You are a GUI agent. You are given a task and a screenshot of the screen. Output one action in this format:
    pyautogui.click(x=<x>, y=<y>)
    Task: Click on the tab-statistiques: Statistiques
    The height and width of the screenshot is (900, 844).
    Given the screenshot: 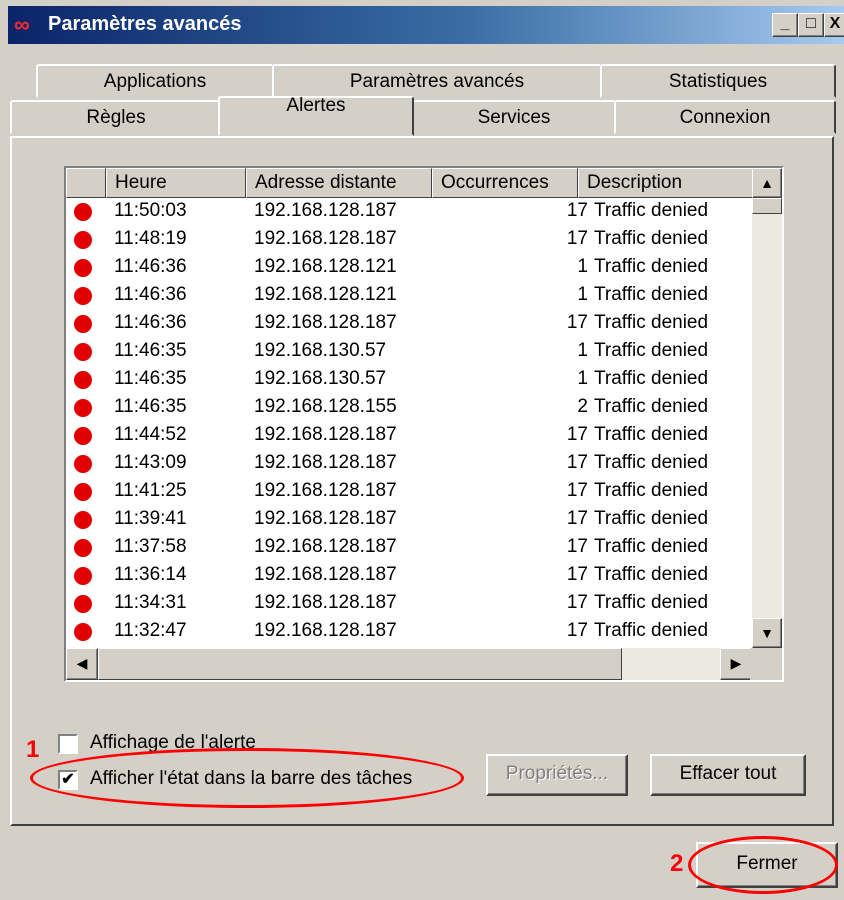 What is the action you would take?
    pyautogui.click(x=718, y=81)
    